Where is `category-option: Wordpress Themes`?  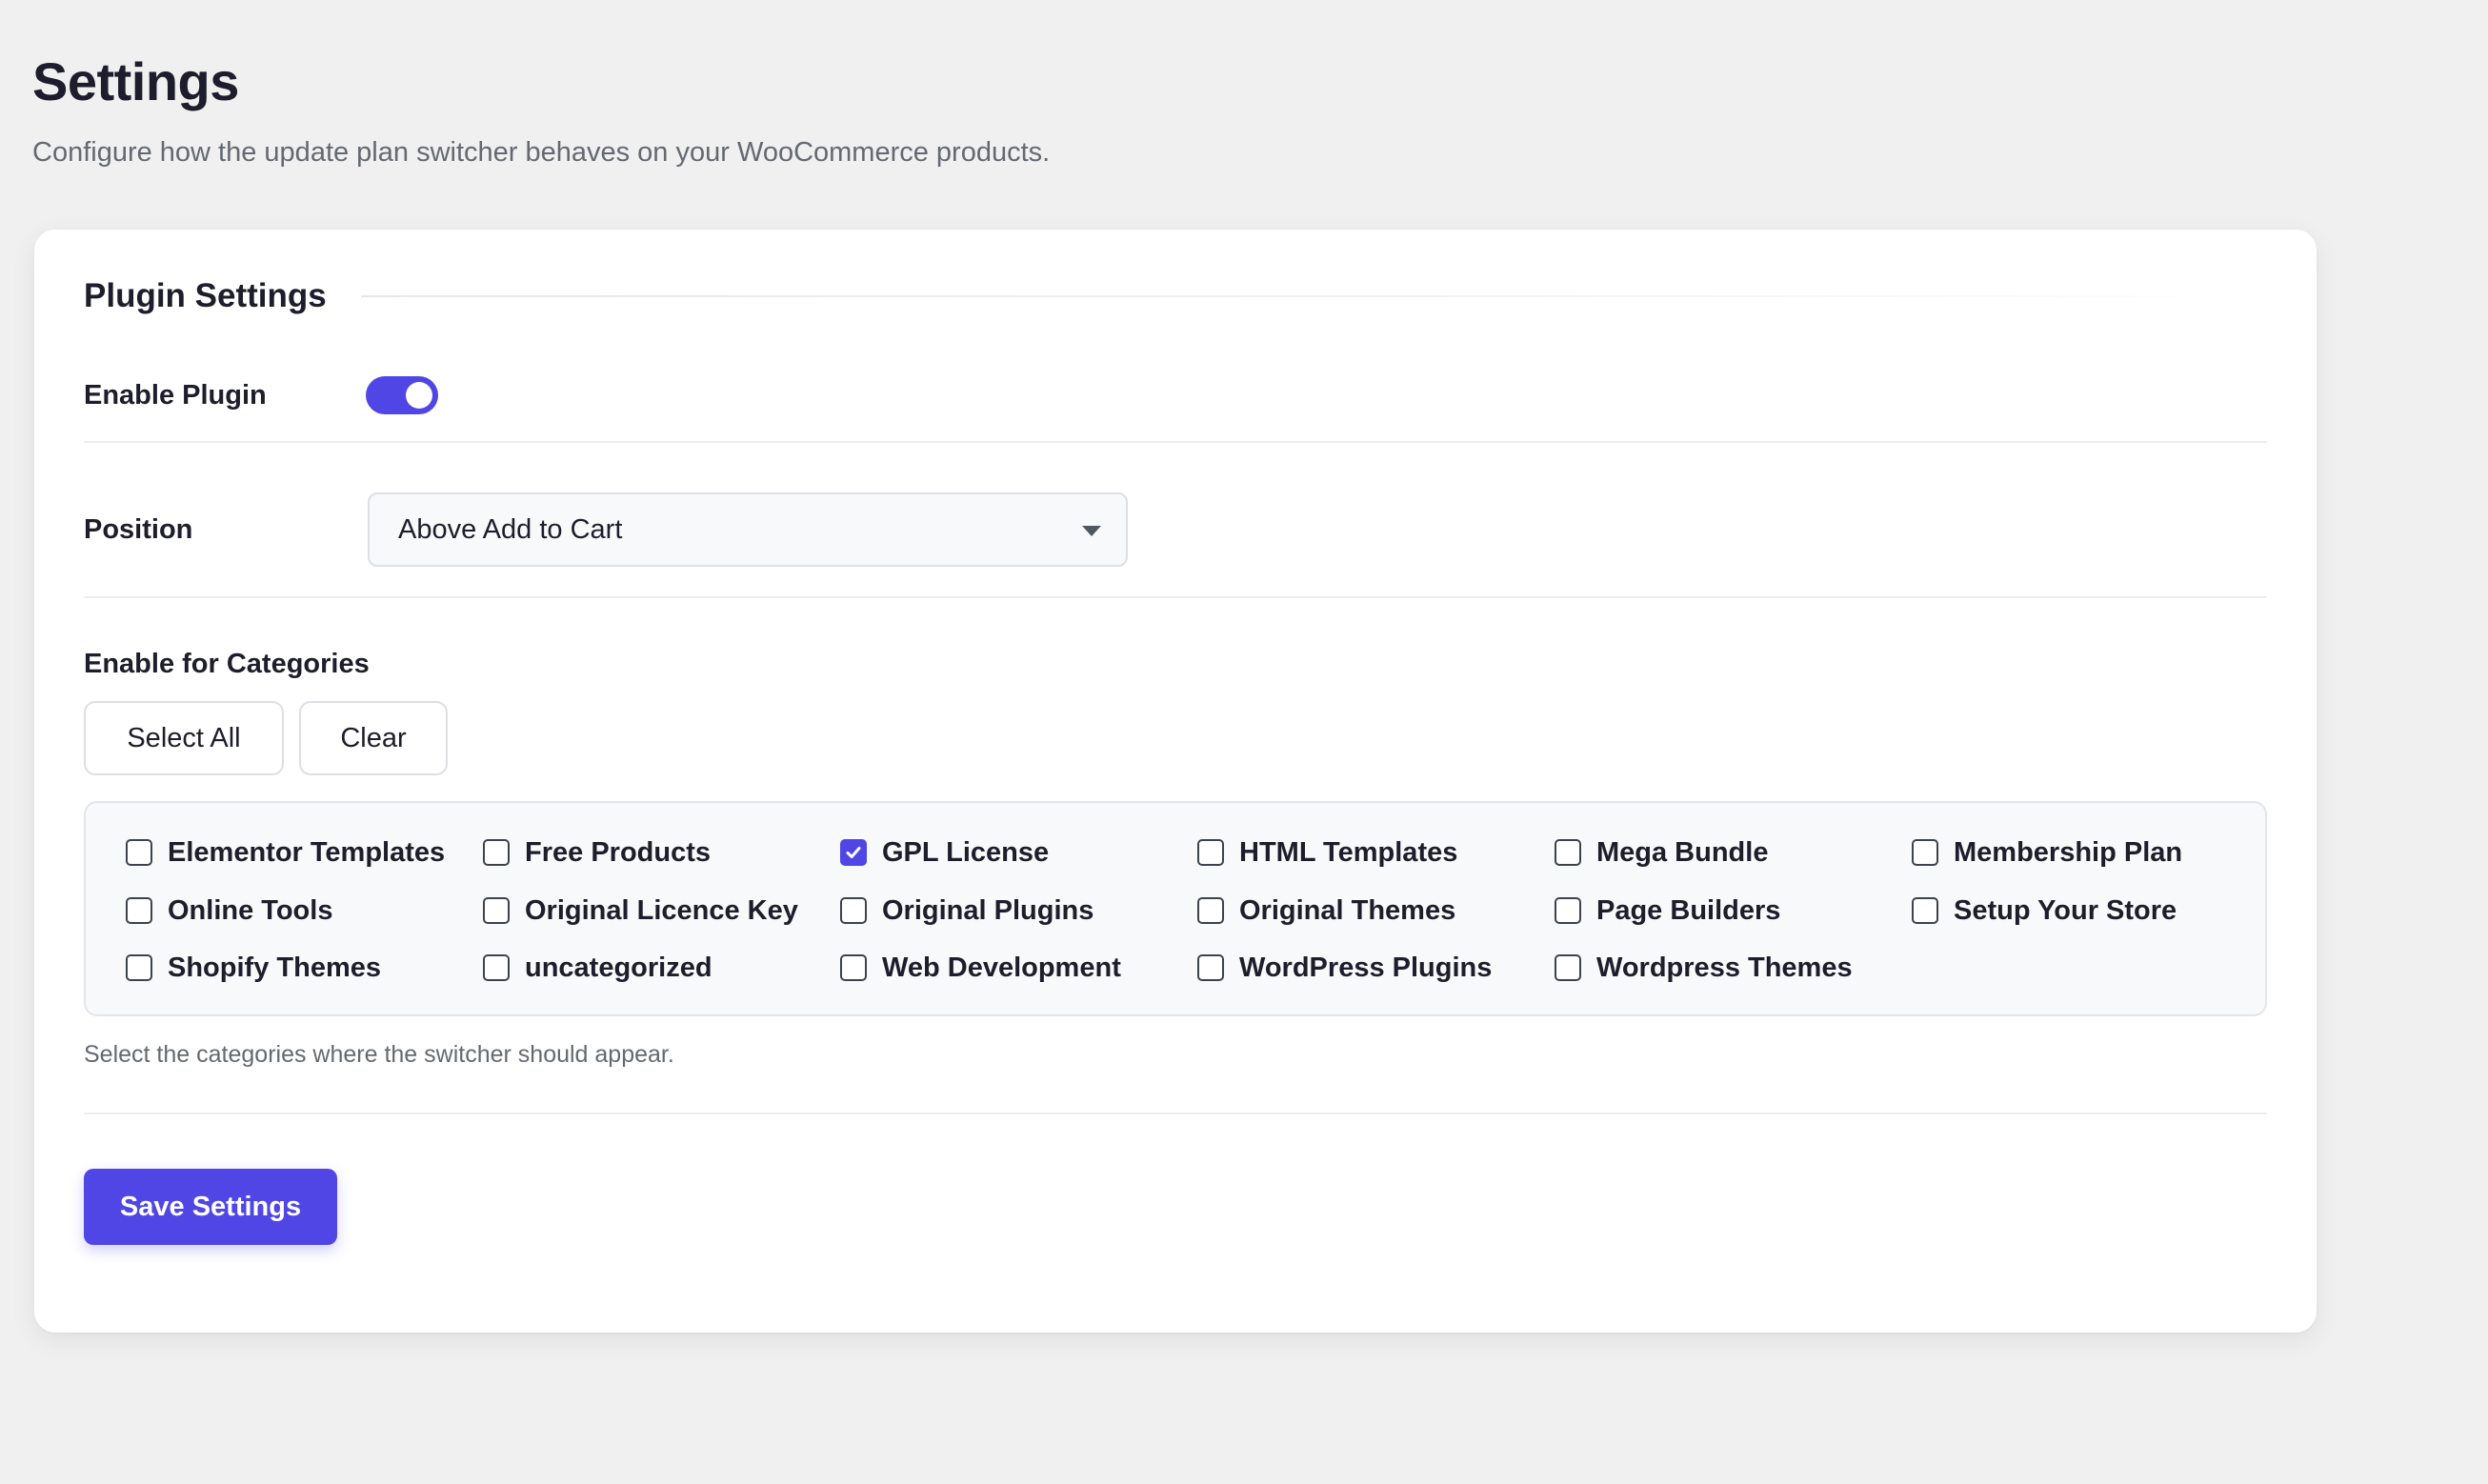 category-option: Wordpress Themes is located at coordinates (1704, 968).